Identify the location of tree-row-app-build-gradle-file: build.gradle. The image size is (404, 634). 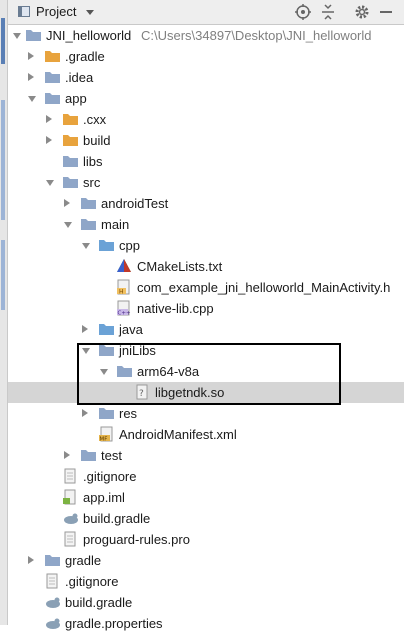
(206, 518).